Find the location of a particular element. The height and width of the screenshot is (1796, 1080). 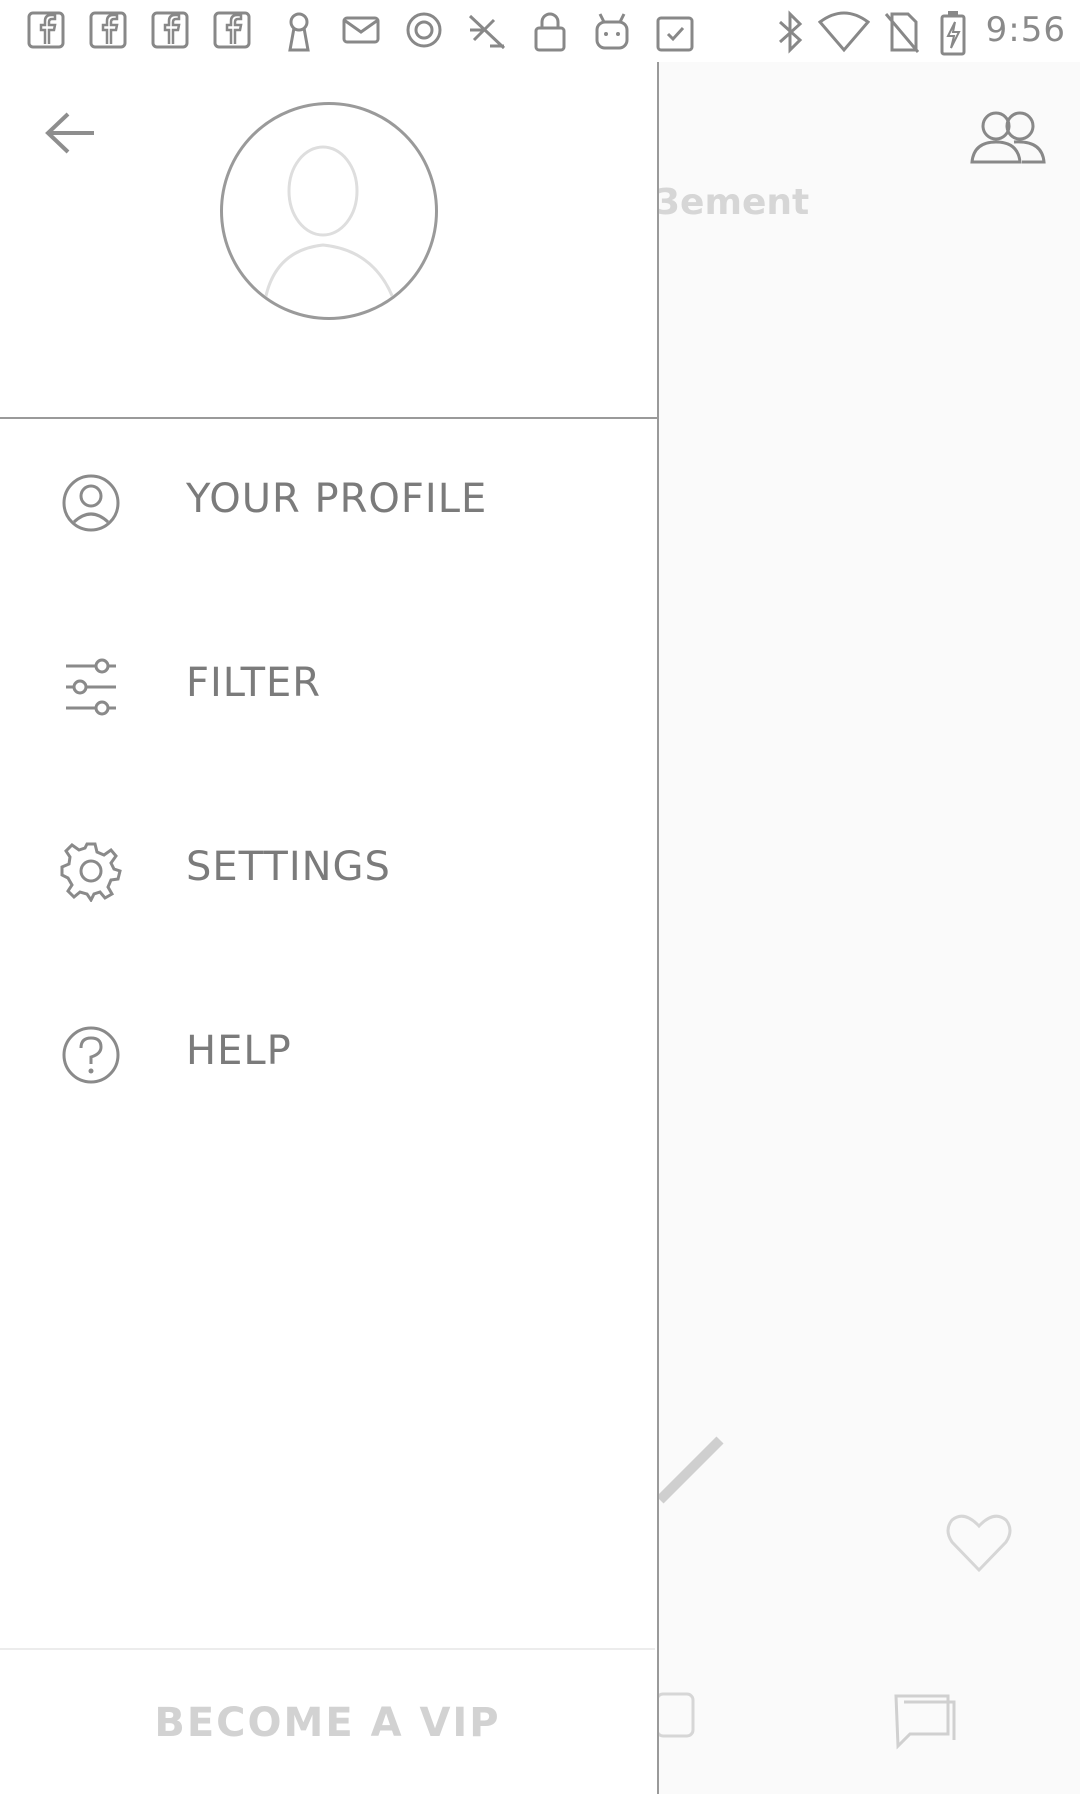

user-icon is located at coordinates (91, 503).